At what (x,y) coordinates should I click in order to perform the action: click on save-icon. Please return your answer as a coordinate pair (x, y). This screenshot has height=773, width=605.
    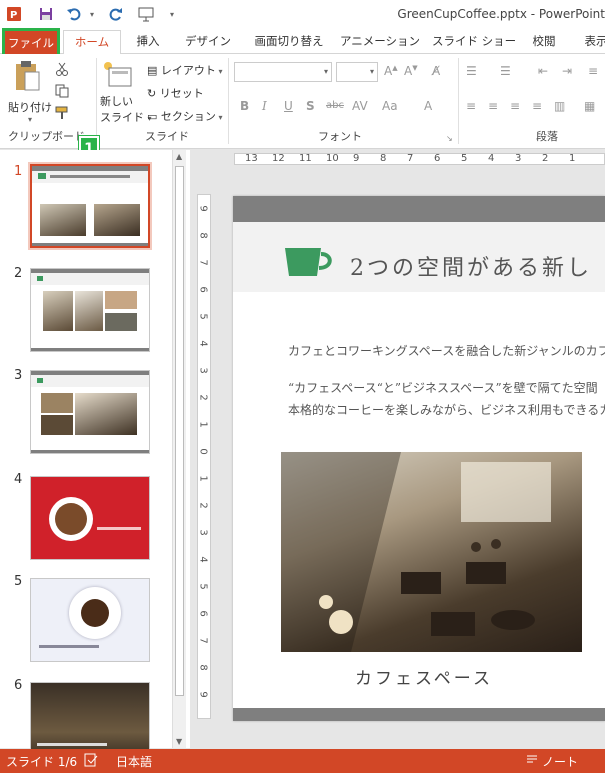
    Looking at the image, I should click on (46, 14).